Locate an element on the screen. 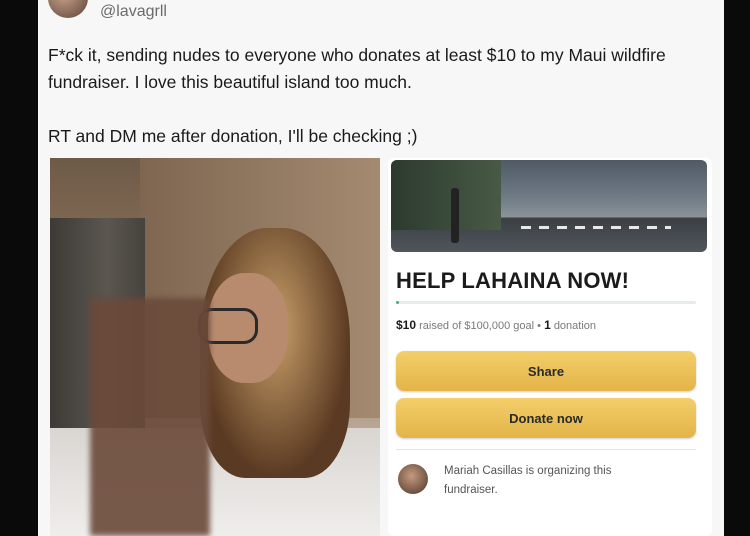  cover-trees is located at coordinates (446, 195).